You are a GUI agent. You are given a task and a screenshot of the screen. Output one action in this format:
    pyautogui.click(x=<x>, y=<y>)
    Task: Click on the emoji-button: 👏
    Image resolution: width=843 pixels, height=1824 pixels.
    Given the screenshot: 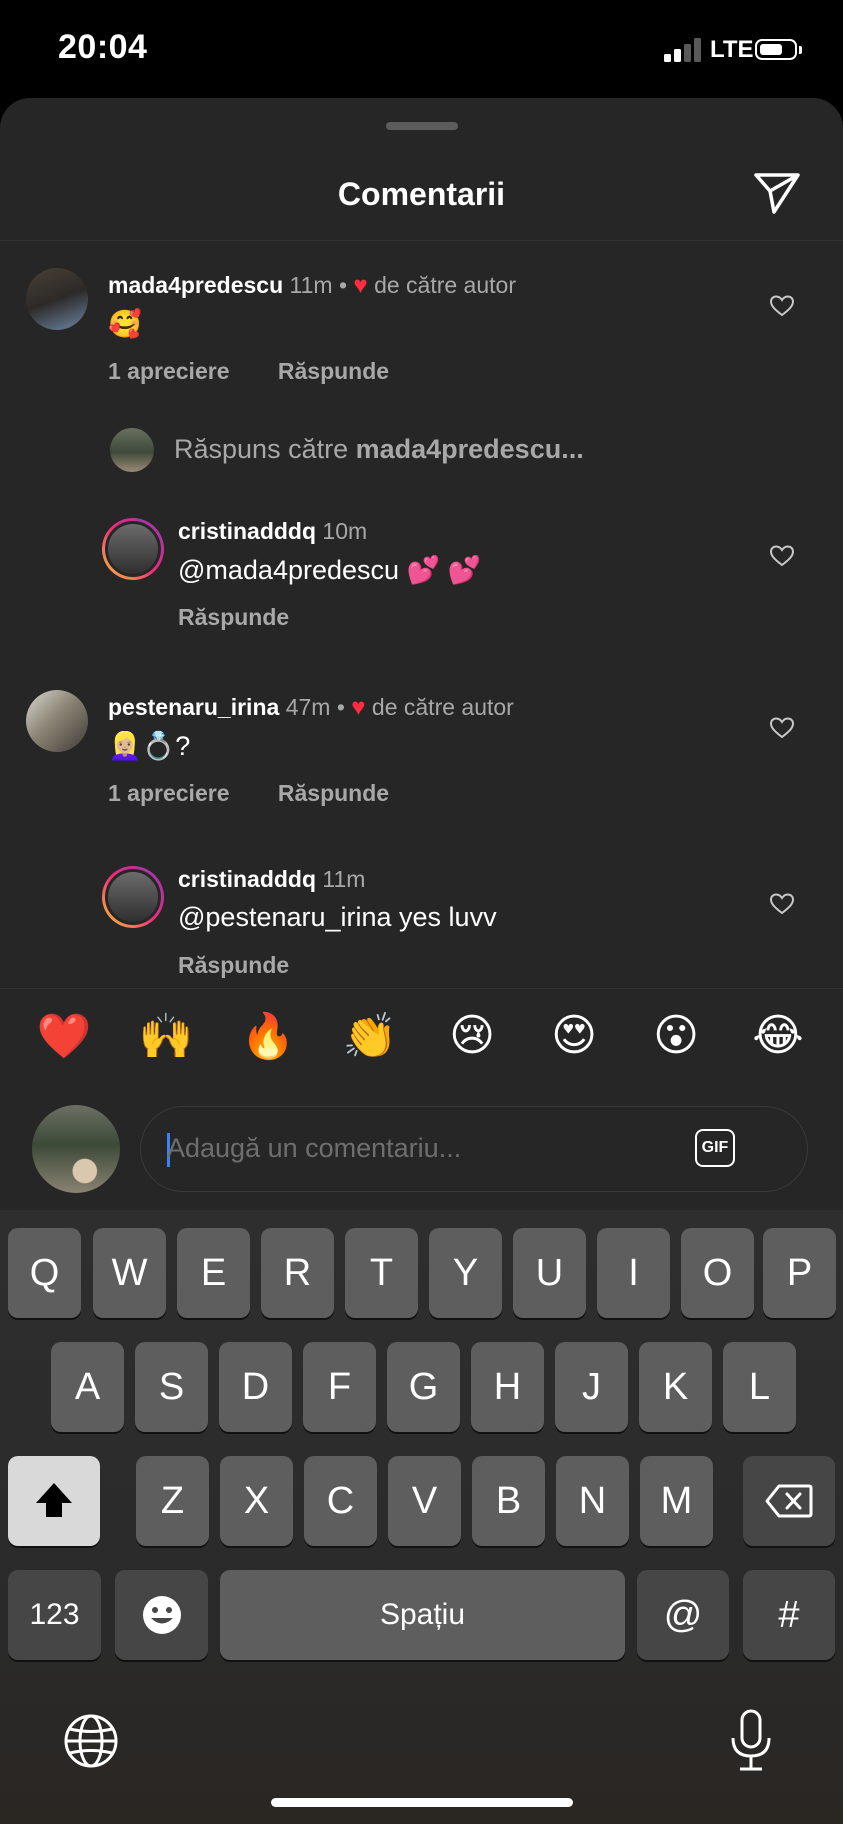 What is the action you would take?
    pyautogui.click(x=370, y=1036)
    